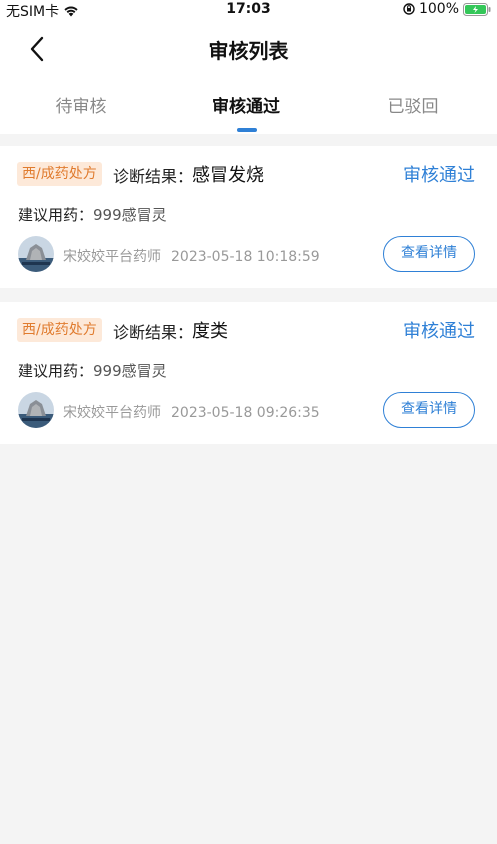 This screenshot has width=497, height=844. What do you see at coordinates (409, 9) in the screenshot?
I see `rotation-lock-icon` at bounding box center [409, 9].